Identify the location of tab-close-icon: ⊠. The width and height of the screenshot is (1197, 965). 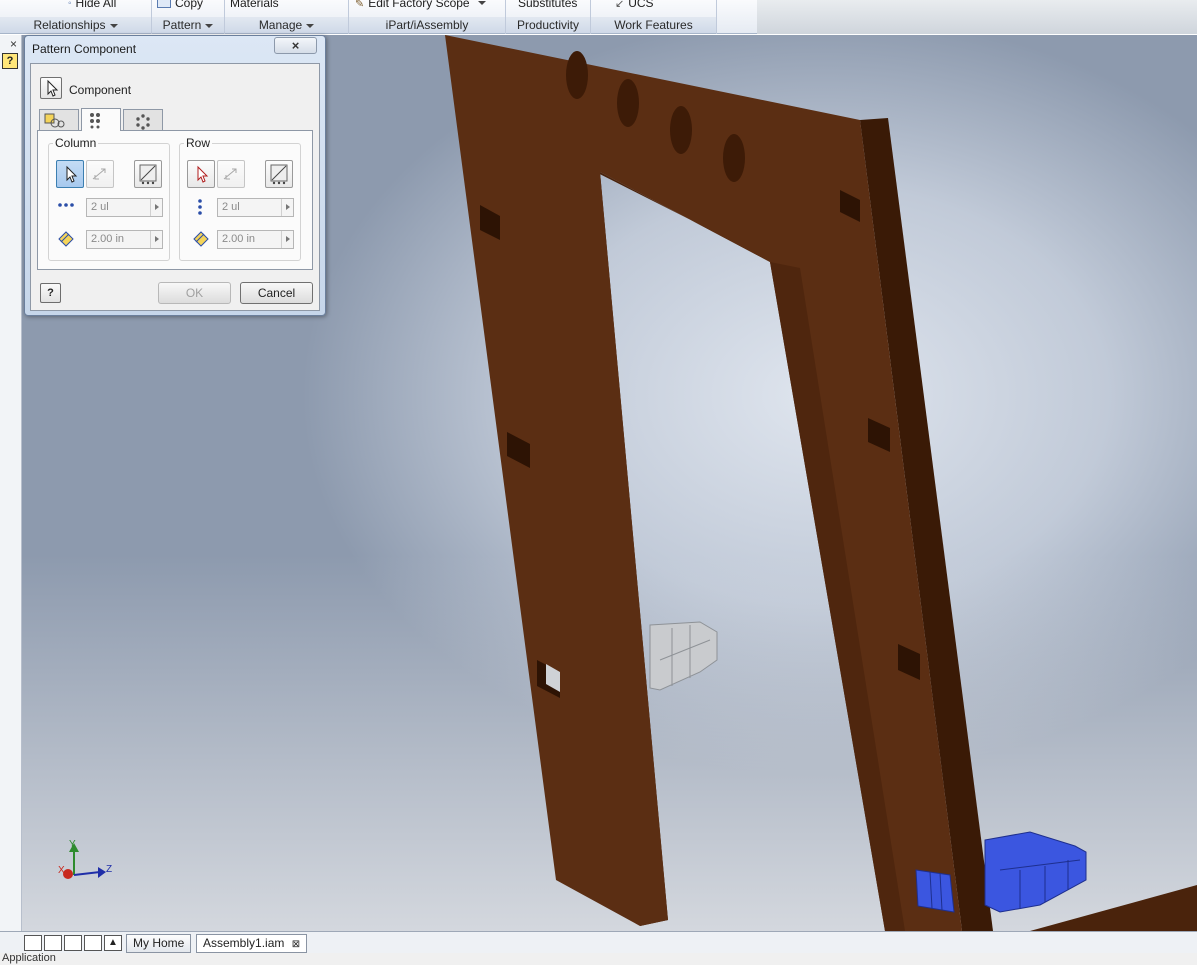
(296, 944).